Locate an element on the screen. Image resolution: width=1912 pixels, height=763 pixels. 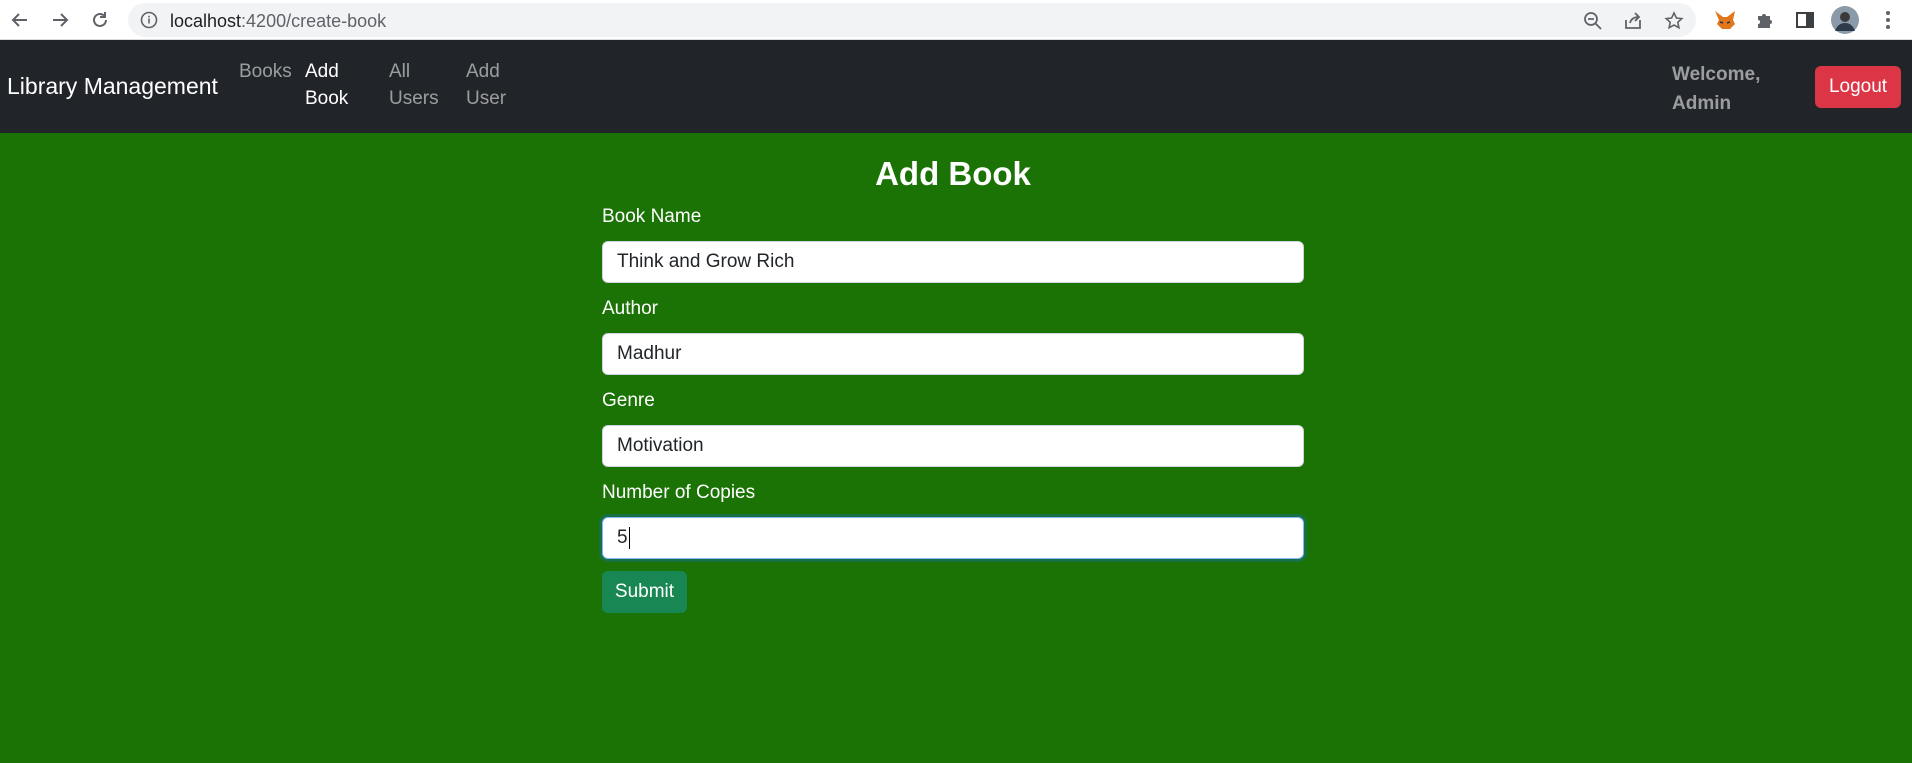
book-name-value: Think and Grow Rich is located at coordinates (706, 261).